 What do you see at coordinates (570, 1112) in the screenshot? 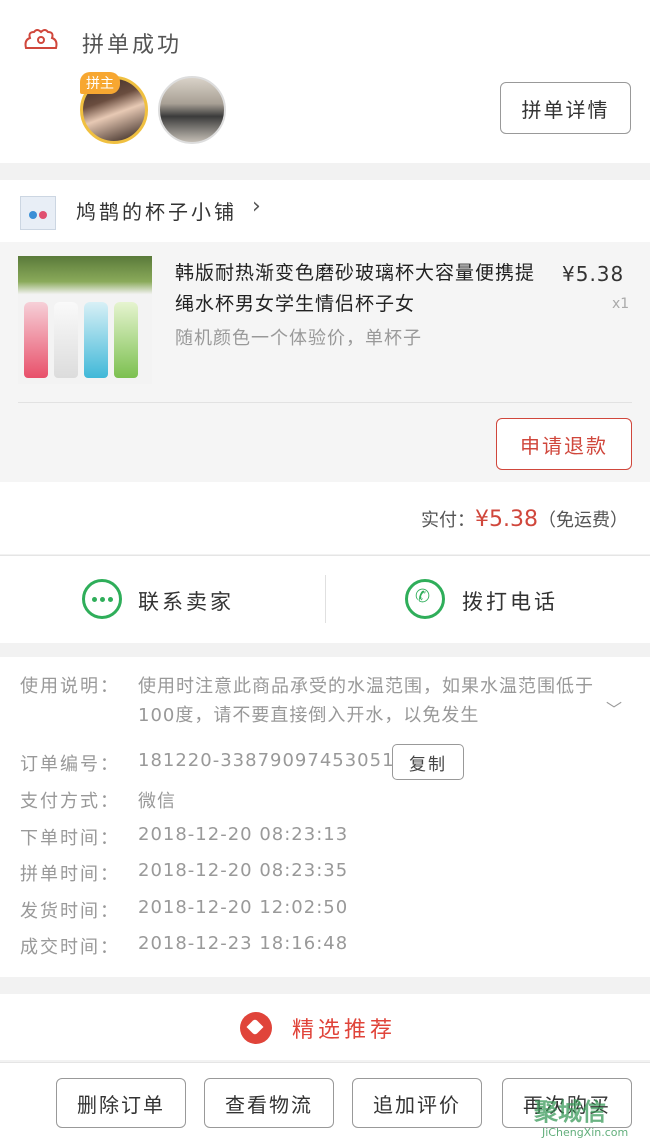
I see `watermark-logo: 聚城信` at bounding box center [570, 1112].